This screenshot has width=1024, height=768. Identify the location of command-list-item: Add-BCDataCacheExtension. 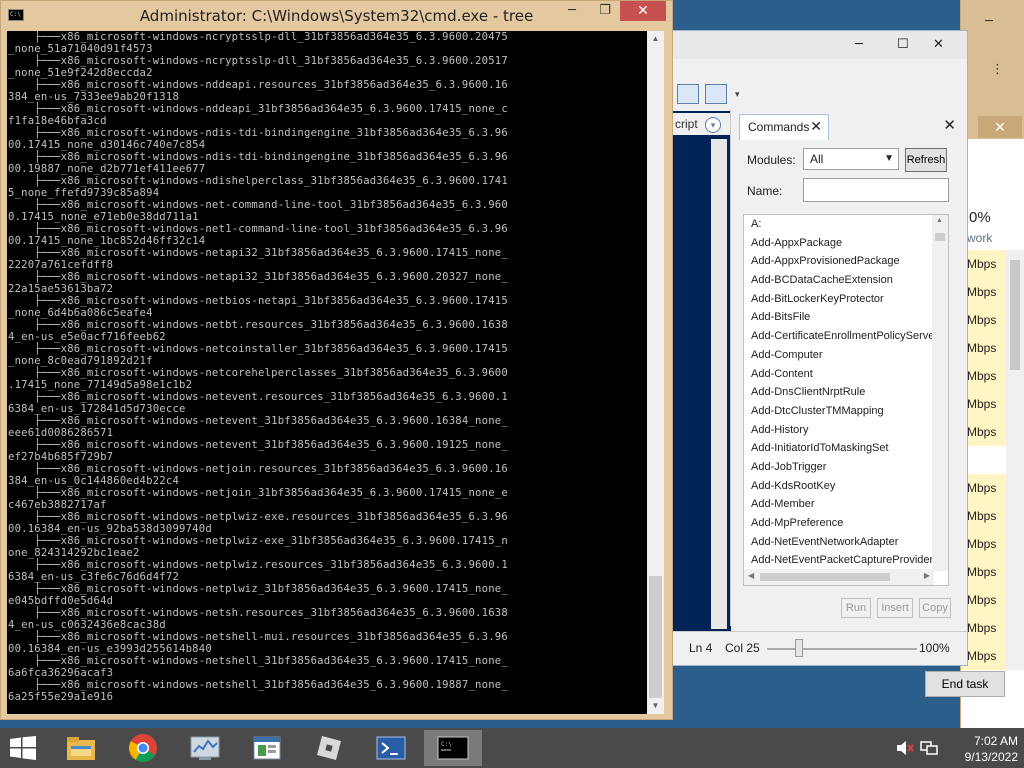
(846, 280).